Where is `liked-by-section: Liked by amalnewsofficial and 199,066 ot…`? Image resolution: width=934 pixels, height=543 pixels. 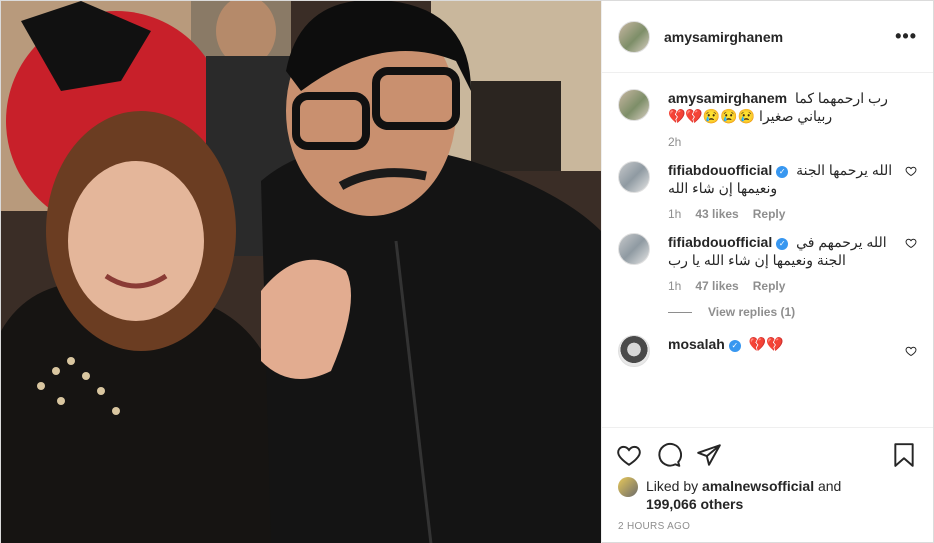 liked-by-section: Liked by amalnewsofficial and 199,066 ot… is located at coordinates (767, 493).